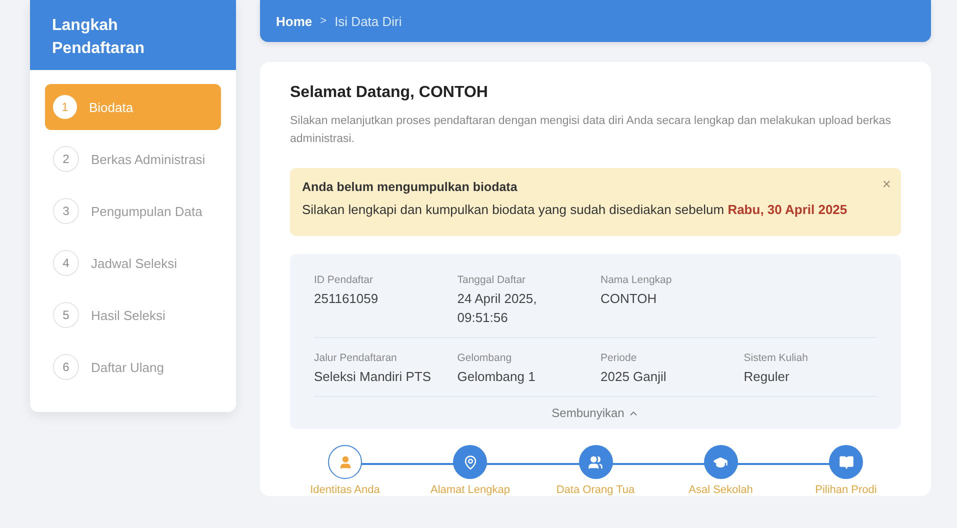 Image resolution: width=957 pixels, height=528 pixels. Describe the element at coordinates (294, 21) in the screenshot. I see `home-link: Home` at that location.